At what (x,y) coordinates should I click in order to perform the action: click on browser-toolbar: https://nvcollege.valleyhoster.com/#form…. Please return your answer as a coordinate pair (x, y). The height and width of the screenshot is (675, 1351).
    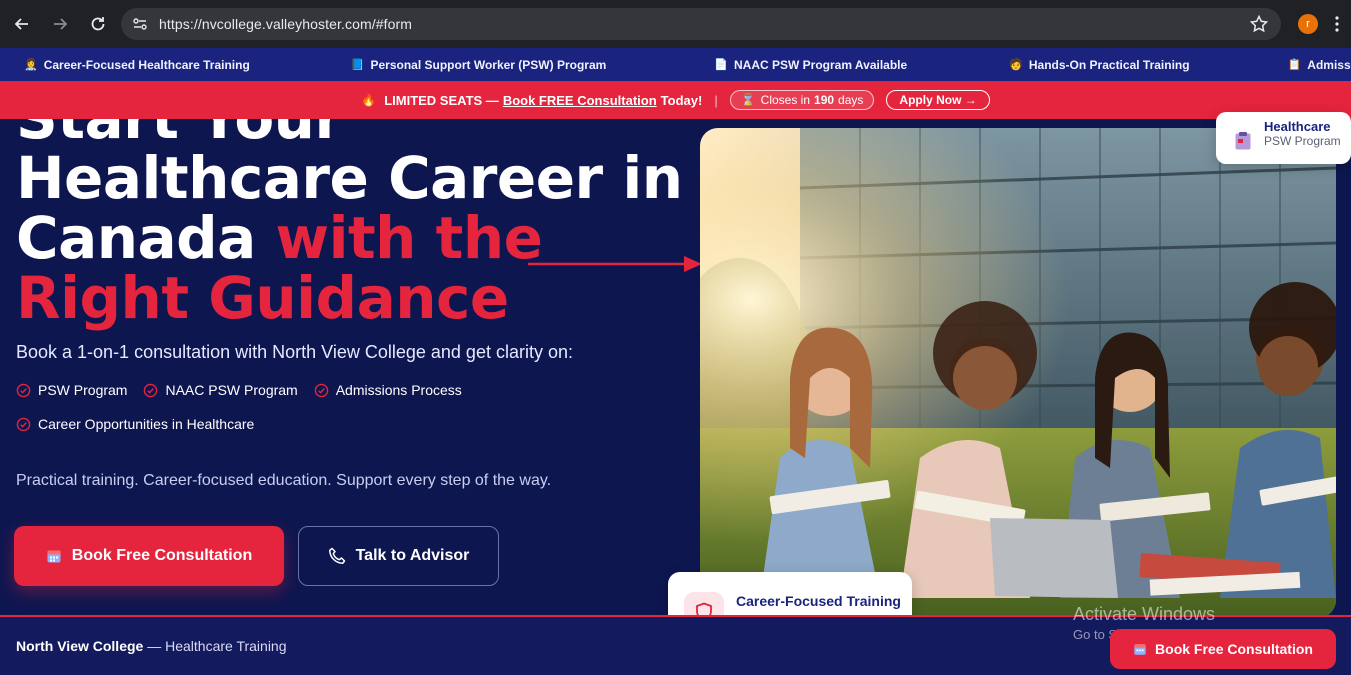
    Looking at the image, I should click on (675, 24).